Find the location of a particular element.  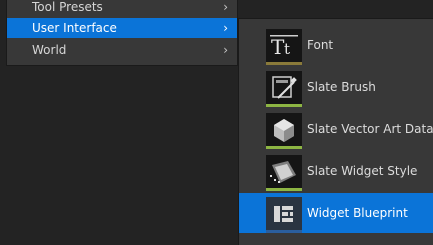

submenu-item-label: Slate Brush is located at coordinates (341, 87).